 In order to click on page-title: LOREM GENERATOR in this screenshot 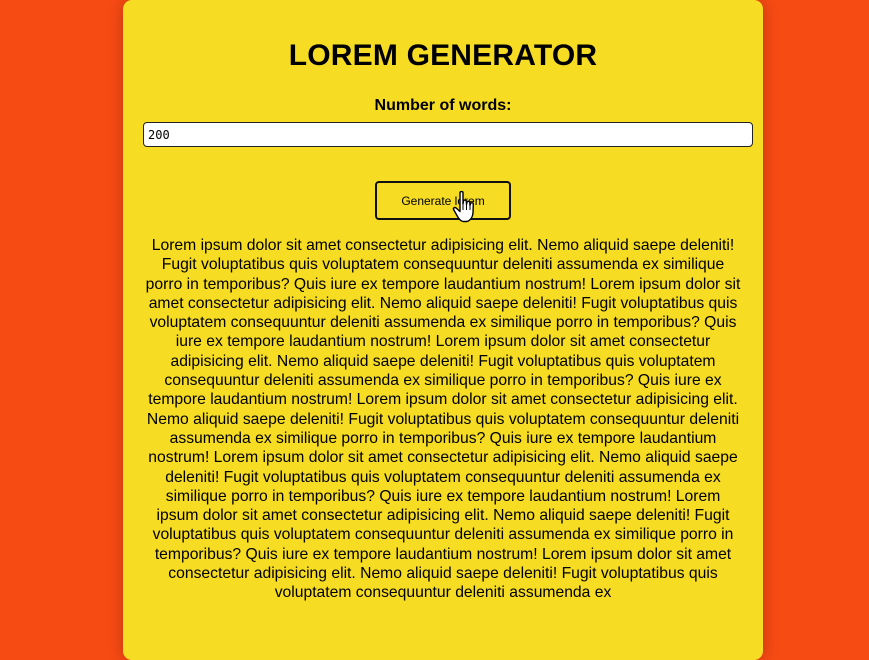, I will do `click(443, 55)`.